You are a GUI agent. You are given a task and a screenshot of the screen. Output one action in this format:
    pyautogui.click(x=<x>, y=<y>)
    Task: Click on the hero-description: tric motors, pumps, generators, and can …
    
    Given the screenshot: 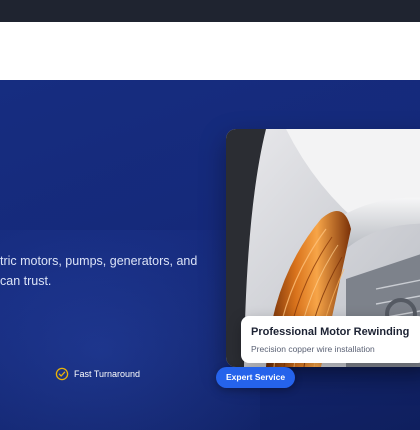 What is the action you would take?
    pyautogui.click(x=99, y=271)
    